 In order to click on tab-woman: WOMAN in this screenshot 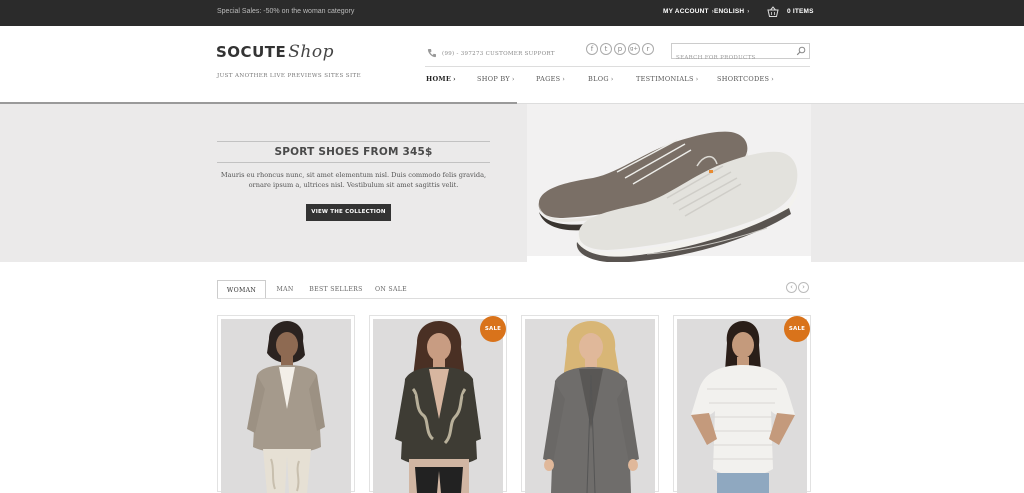, I will do `click(241, 289)`.